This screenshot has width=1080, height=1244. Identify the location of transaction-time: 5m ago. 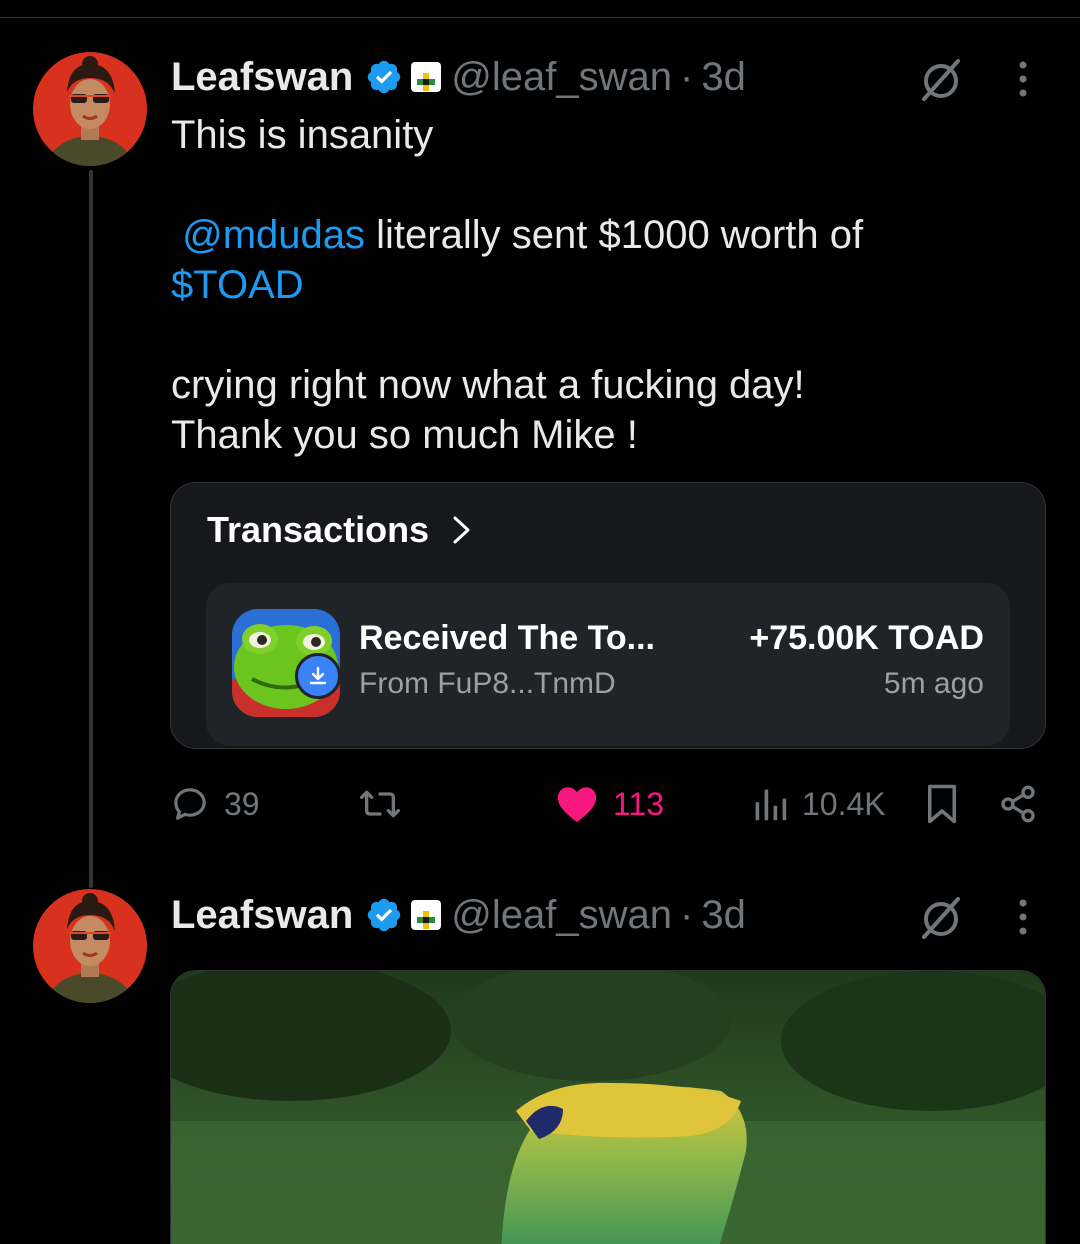
(933, 683).